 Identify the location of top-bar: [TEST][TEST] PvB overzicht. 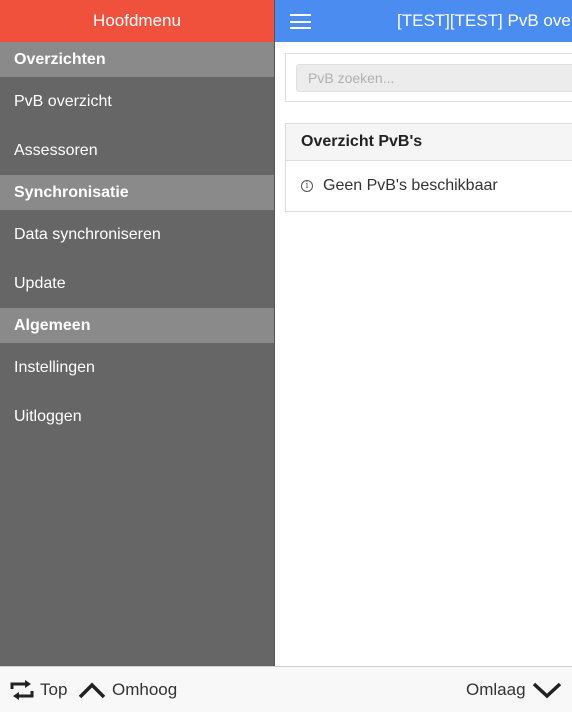
(423, 21).